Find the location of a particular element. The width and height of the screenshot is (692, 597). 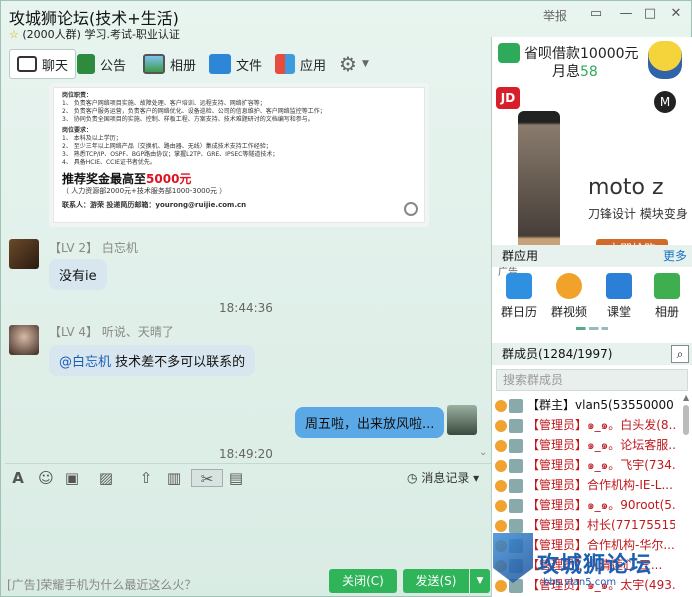

tab-files-label: 文件 is located at coordinates (249, 66).